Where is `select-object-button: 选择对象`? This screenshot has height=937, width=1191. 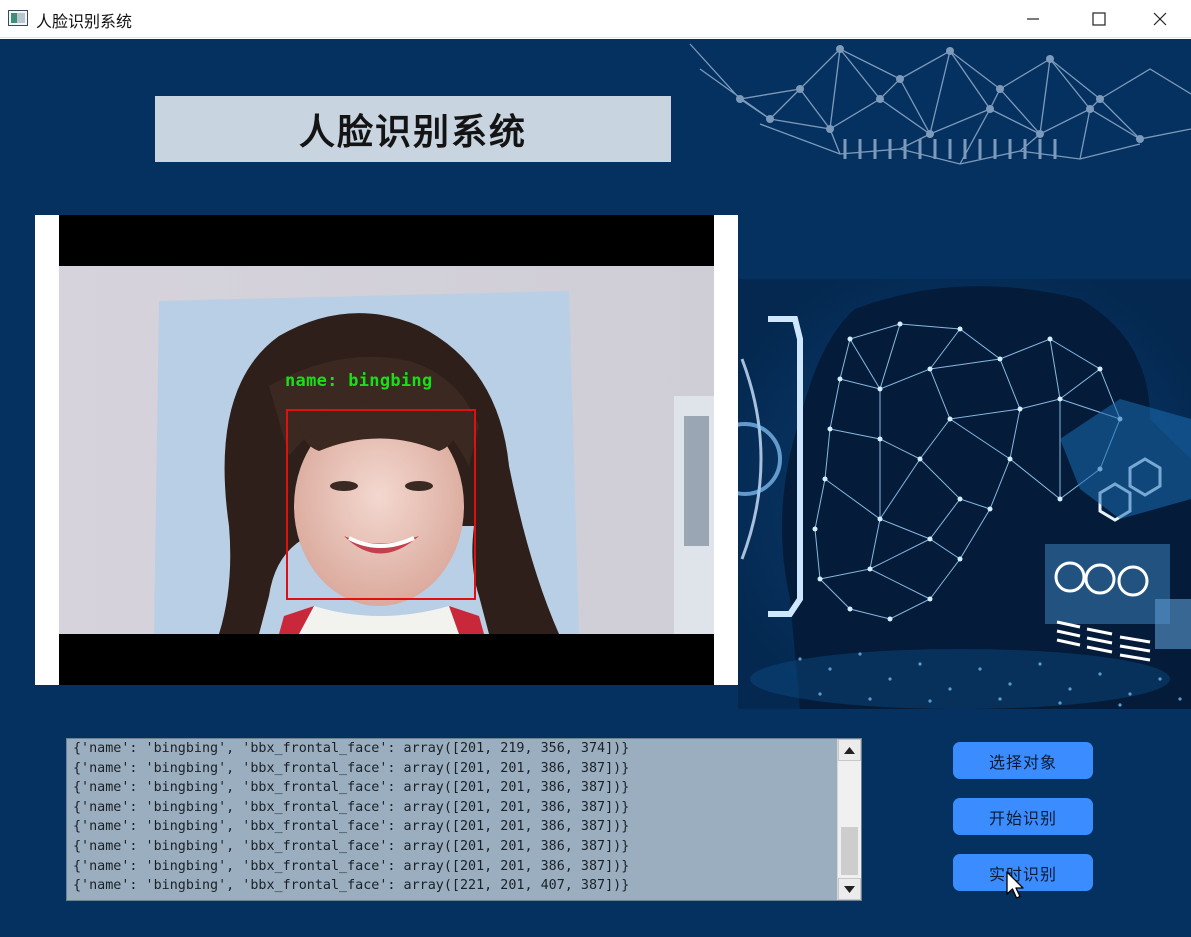
select-object-button: 选择对象 is located at coordinates (1023, 760).